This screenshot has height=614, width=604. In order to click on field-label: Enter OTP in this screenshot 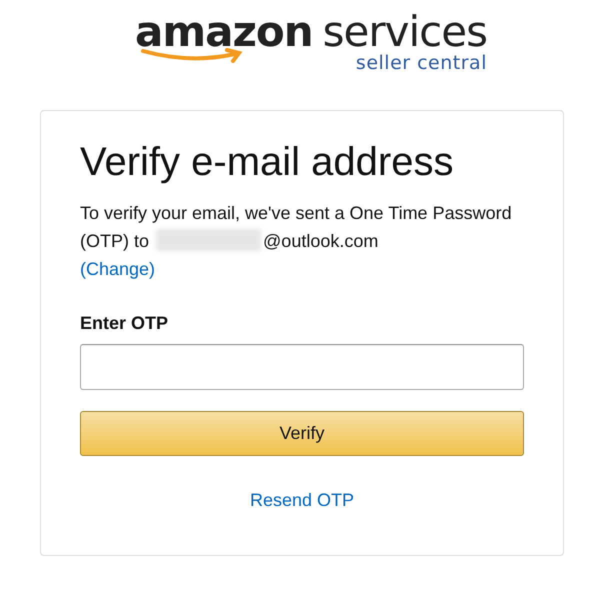, I will do `click(125, 323)`.